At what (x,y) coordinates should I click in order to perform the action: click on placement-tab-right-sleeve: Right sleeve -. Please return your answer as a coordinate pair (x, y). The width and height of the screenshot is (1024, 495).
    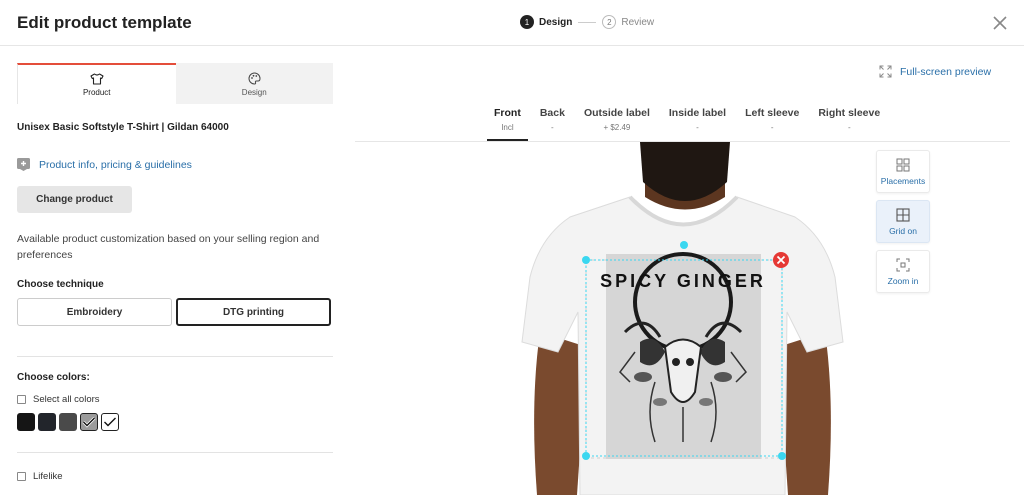
    Looking at the image, I should click on (849, 122).